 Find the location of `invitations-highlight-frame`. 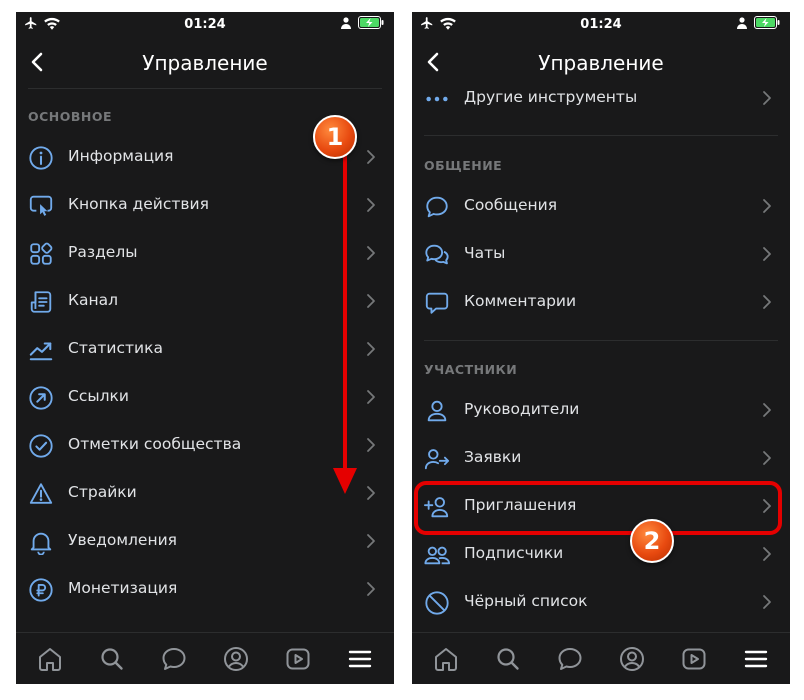

invitations-highlight-frame is located at coordinates (598, 508).